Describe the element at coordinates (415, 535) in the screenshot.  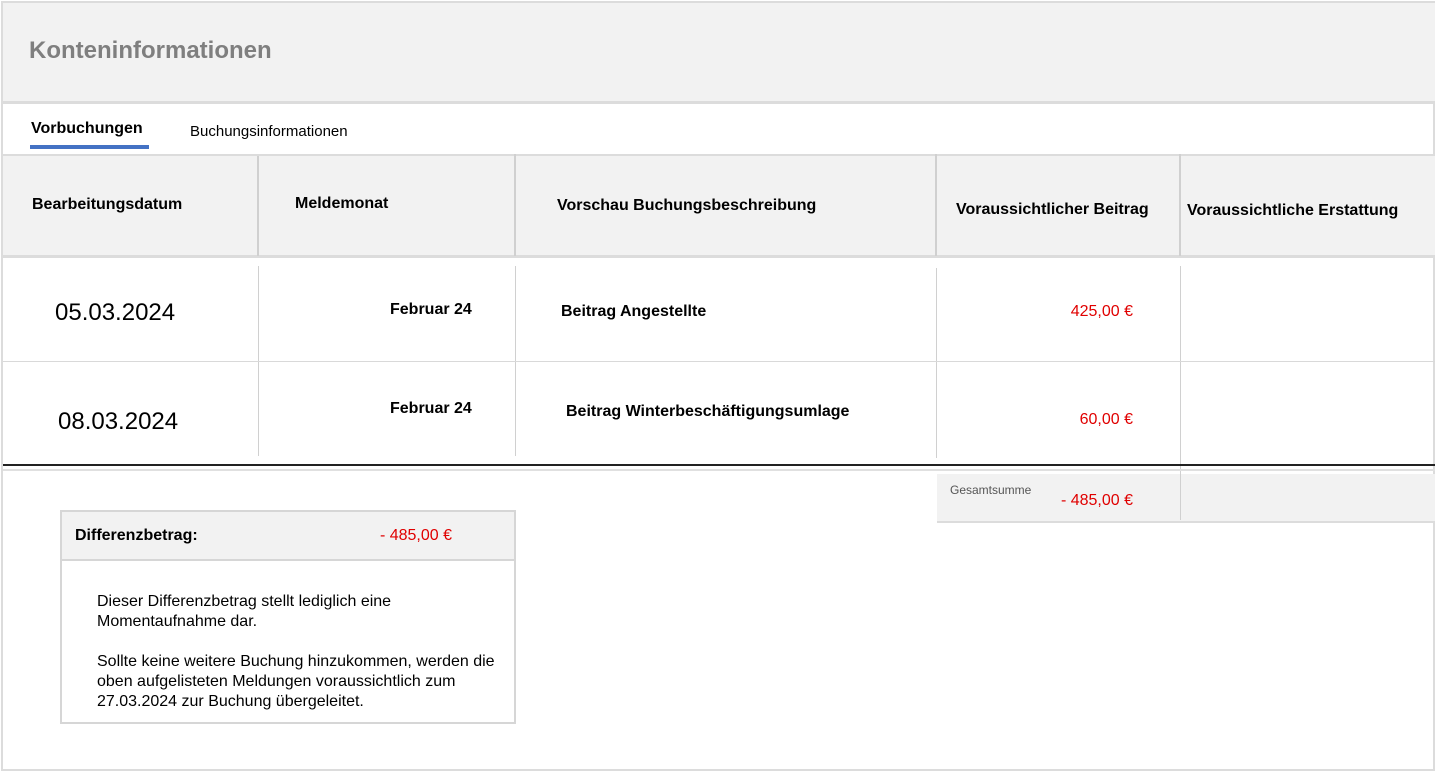
I see `difference-value: - 485,00 €` at that location.